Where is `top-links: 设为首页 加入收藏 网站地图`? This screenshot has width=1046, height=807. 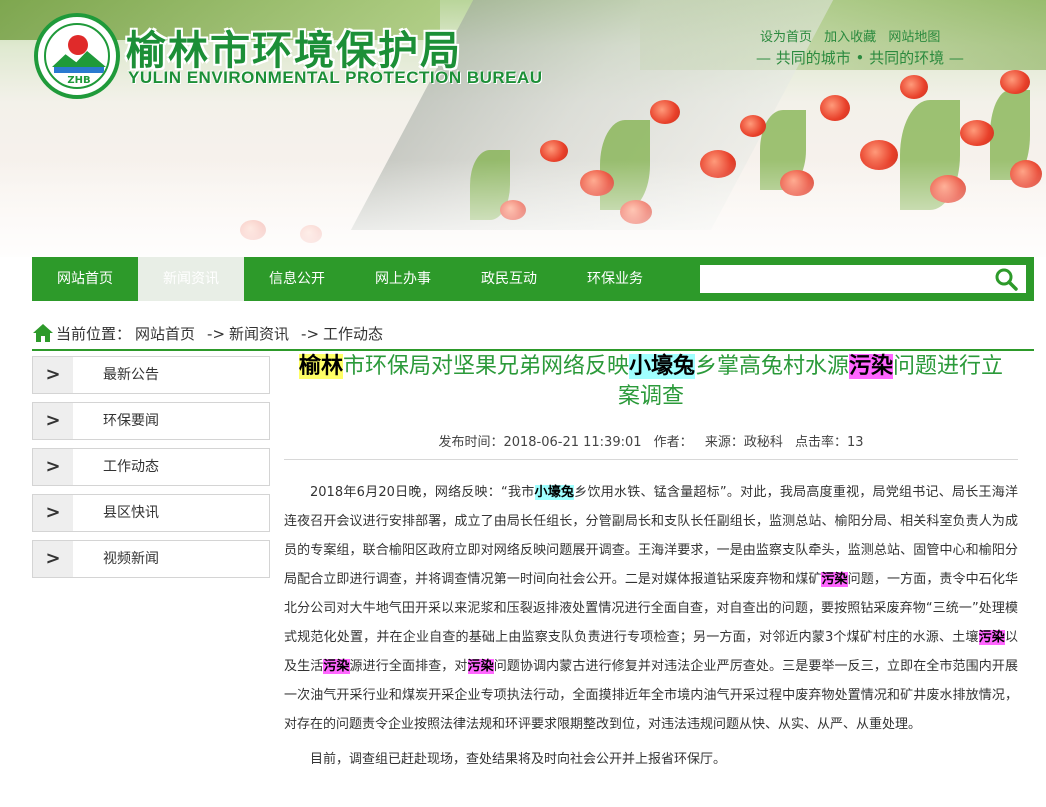
top-links: 设为首页 加入收藏 网站地图 is located at coordinates (854, 35).